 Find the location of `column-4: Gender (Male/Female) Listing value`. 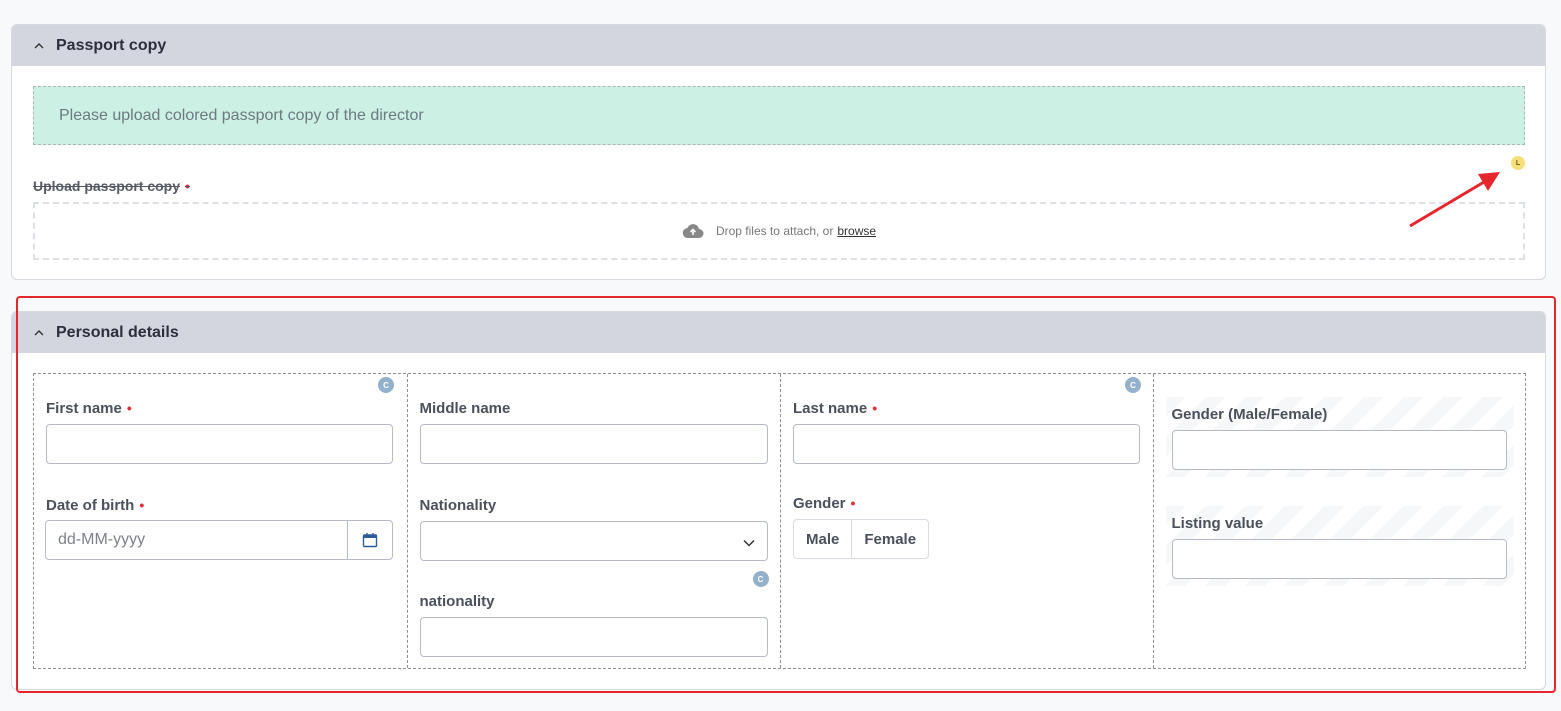

column-4: Gender (Male/Female) Listing value is located at coordinates (1339, 521).